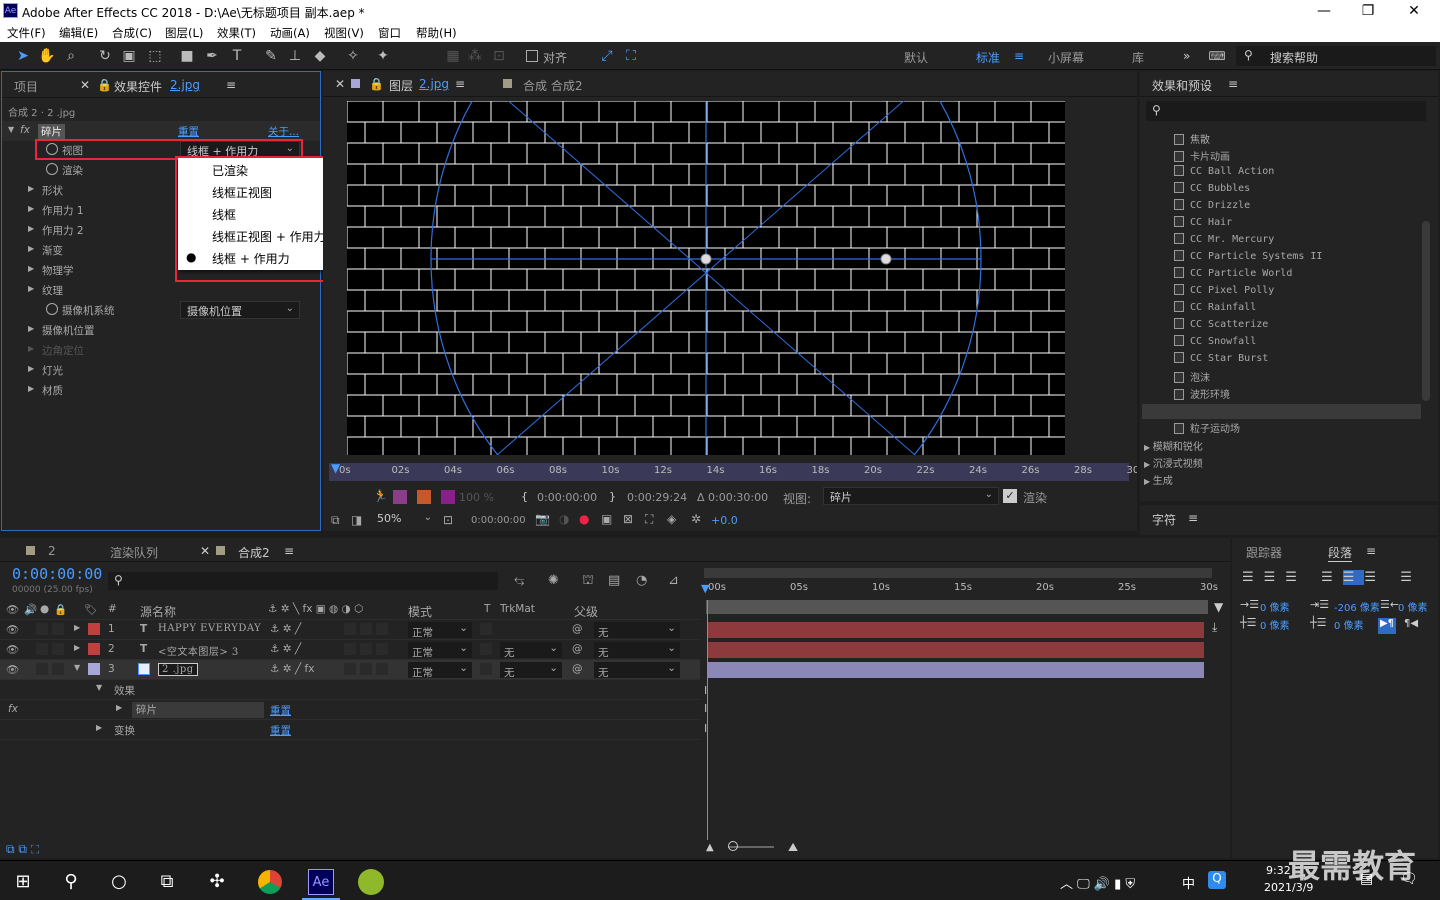 Image resolution: width=1440 pixels, height=900 pixels. What do you see at coordinates (152, 390) in the screenshot?
I see `property-material: ▶ 材质` at bounding box center [152, 390].